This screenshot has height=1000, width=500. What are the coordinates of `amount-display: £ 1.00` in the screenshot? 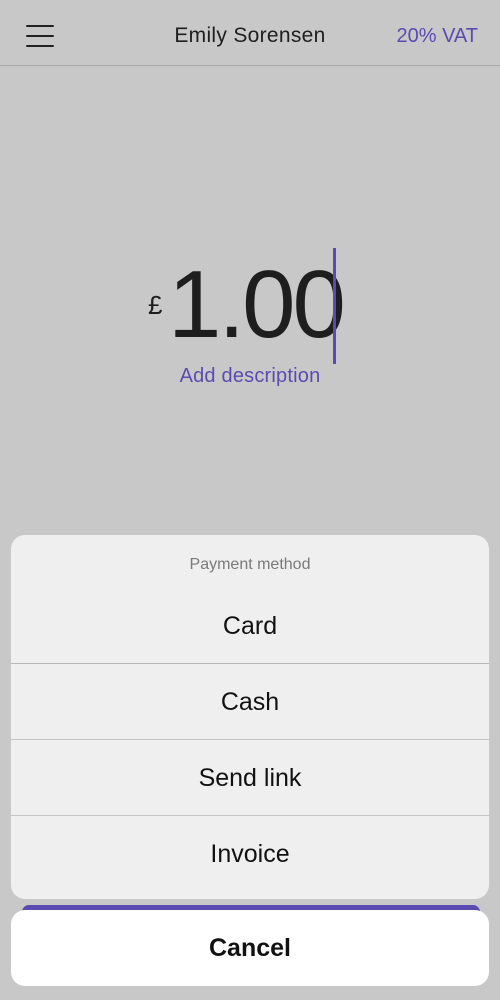 It's located at (250, 309).